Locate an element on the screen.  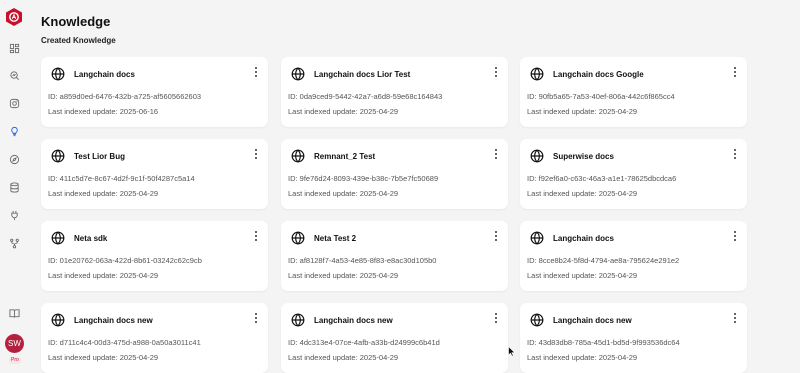
knowledge-id: ID: af8128f7-4a53-4e85-8f83-e8ac30d105b0 is located at coordinates (362, 260).